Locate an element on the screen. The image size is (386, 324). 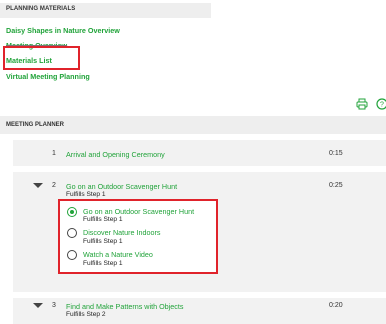
option-label-scavenger-hunt: Go on an Outdoor Scavenger Hunt is located at coordinates (138, 211).